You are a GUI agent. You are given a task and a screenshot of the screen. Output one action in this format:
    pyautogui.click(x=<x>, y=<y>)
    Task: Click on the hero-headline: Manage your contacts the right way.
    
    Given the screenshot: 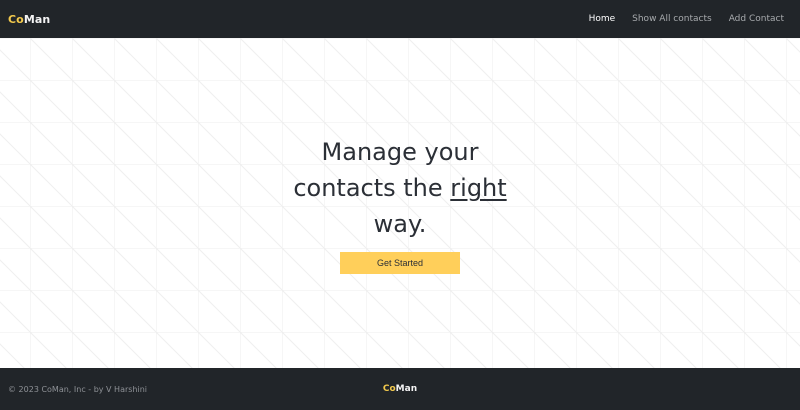 What is the action you would take?
    pyautogui.click(x=400, y=188)
    